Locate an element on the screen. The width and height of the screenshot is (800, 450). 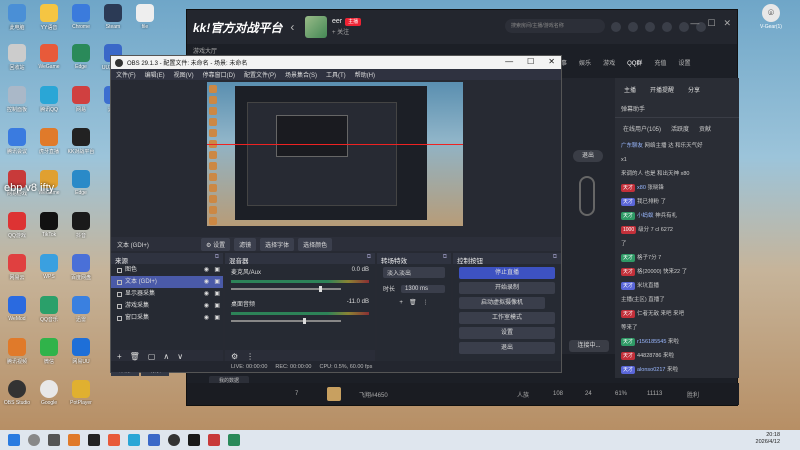
virtual-camera-button: 启动虚拟摄像机 is located at coordinates (502, 303).